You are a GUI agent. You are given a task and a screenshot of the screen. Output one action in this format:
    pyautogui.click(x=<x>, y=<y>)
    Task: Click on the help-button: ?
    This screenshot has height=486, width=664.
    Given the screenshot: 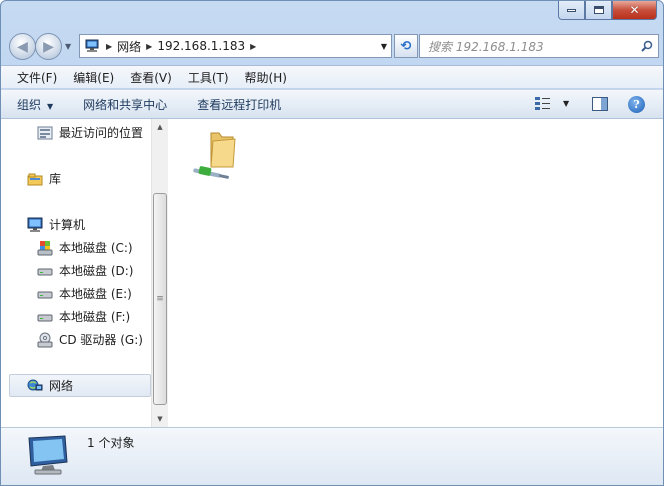 What is the action you would take?
    pyautogui.click(x=636, y=104)
    